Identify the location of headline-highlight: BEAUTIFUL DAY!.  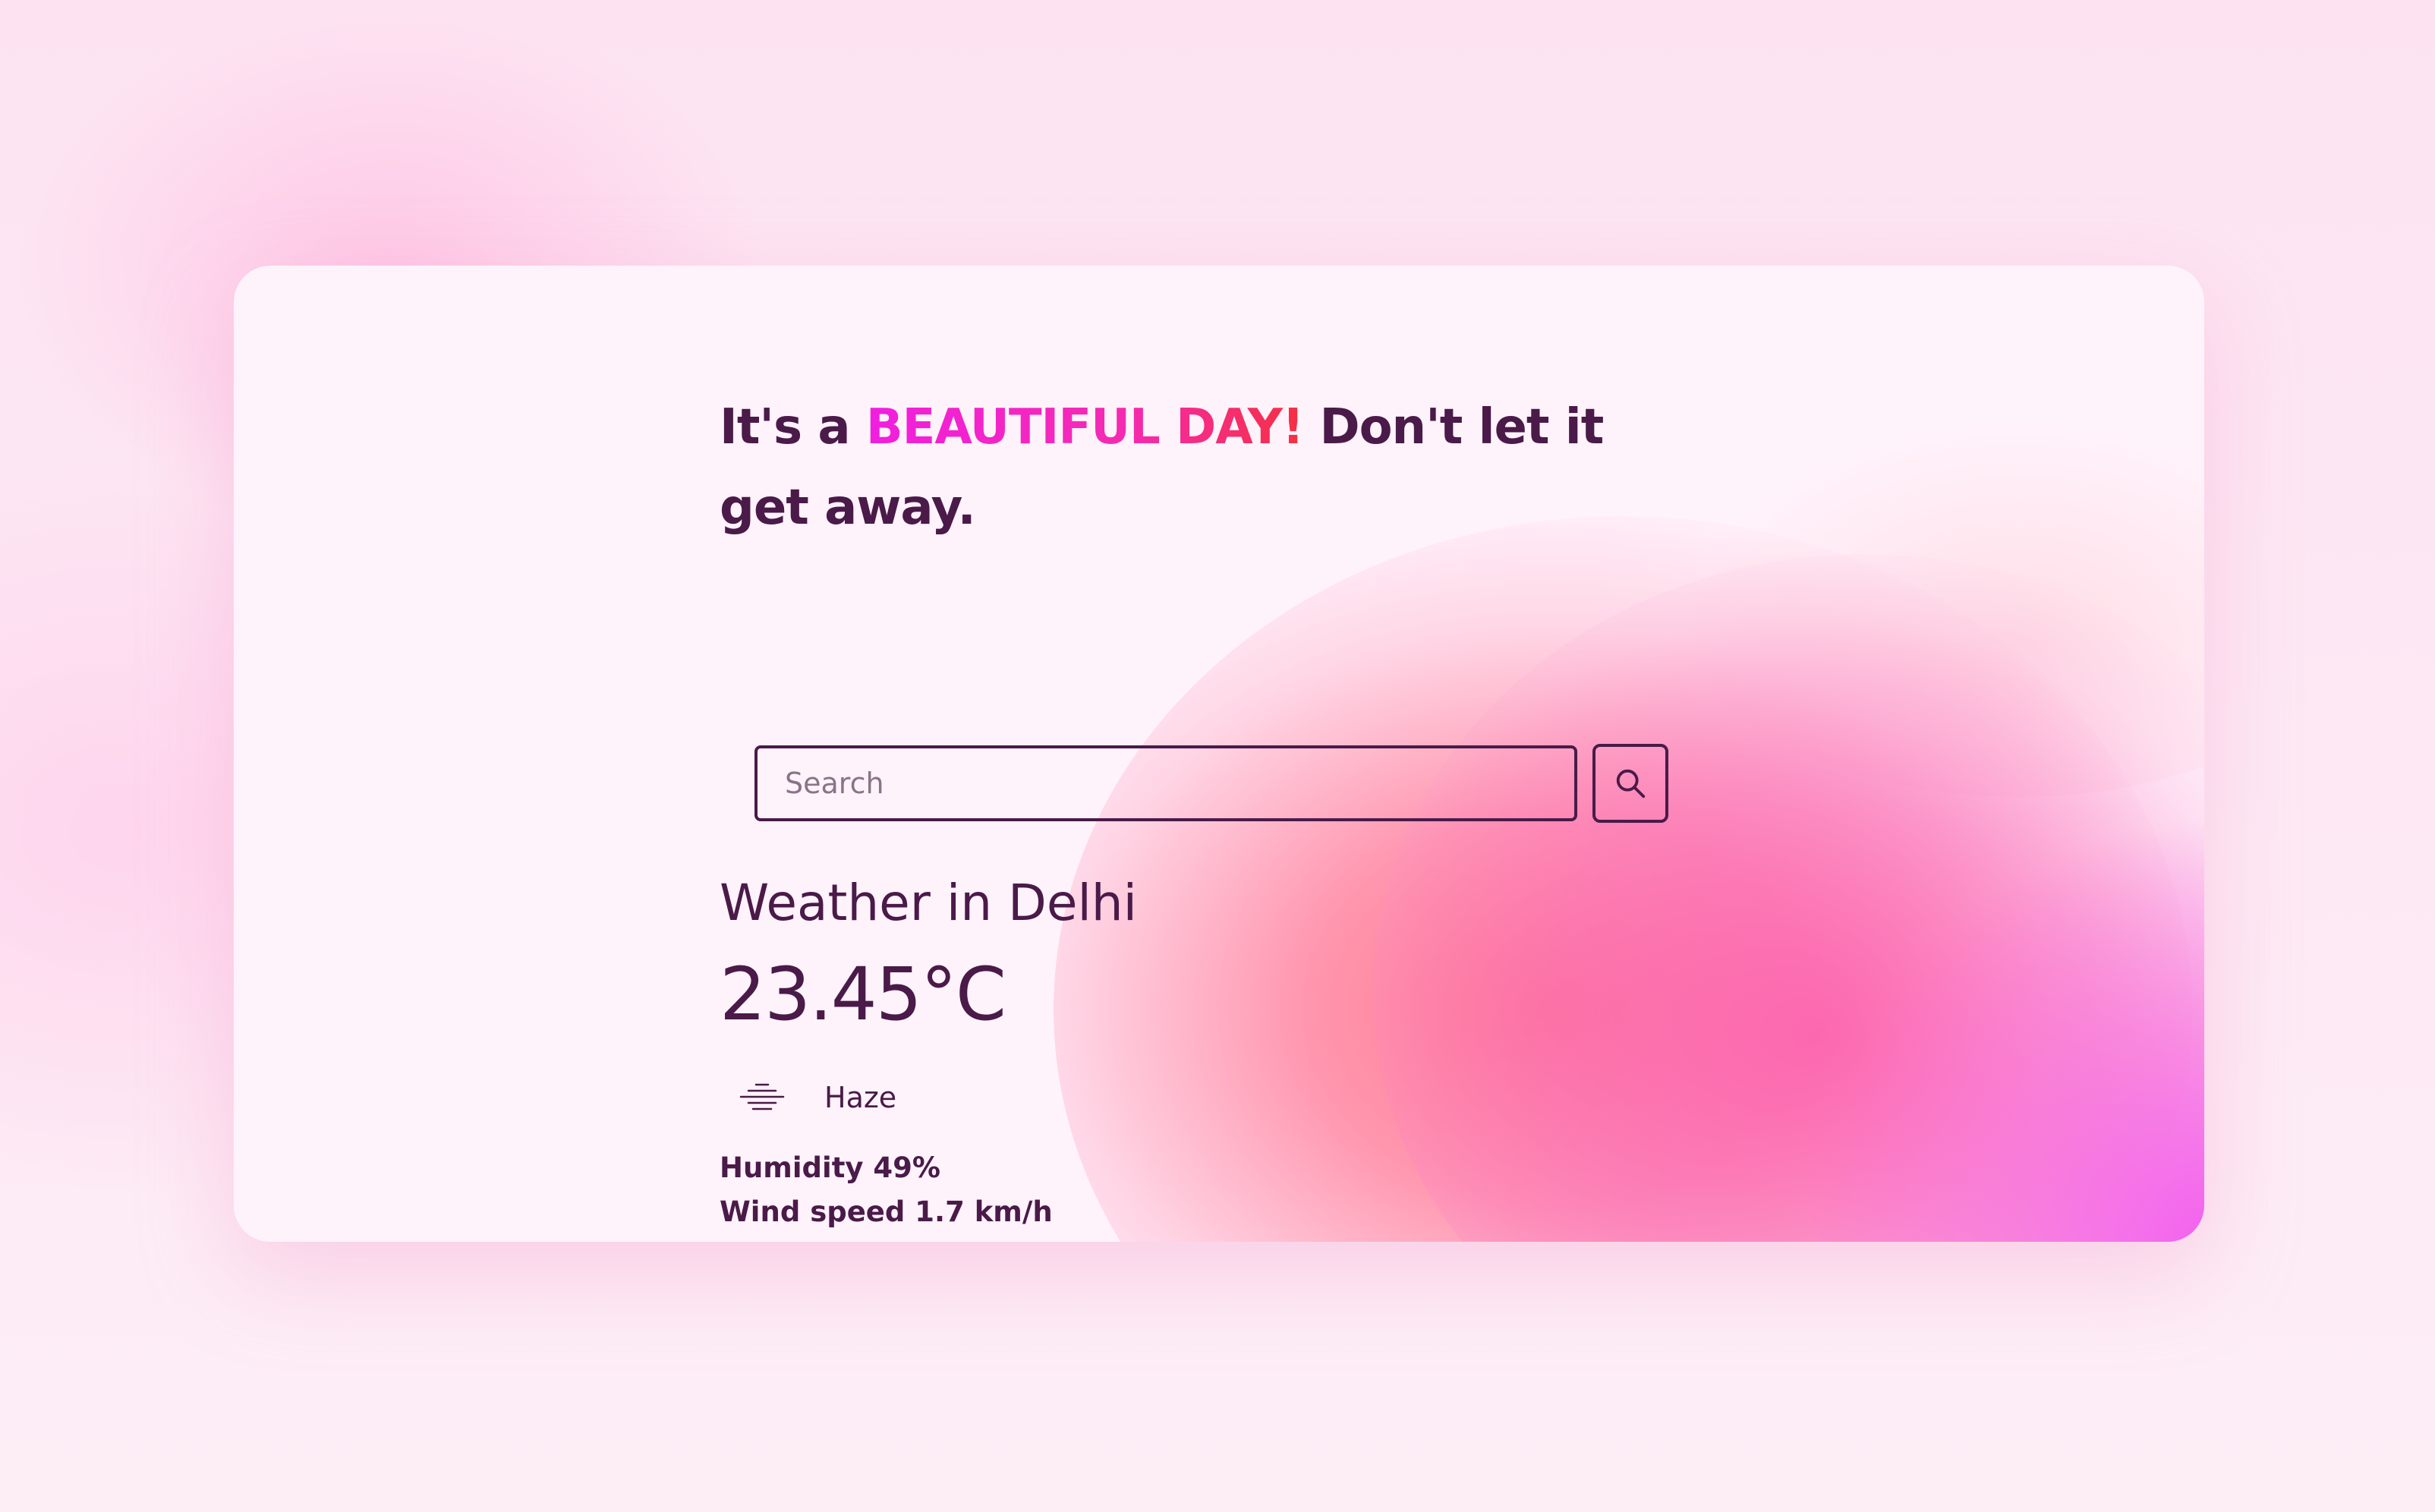
(1084, 427).